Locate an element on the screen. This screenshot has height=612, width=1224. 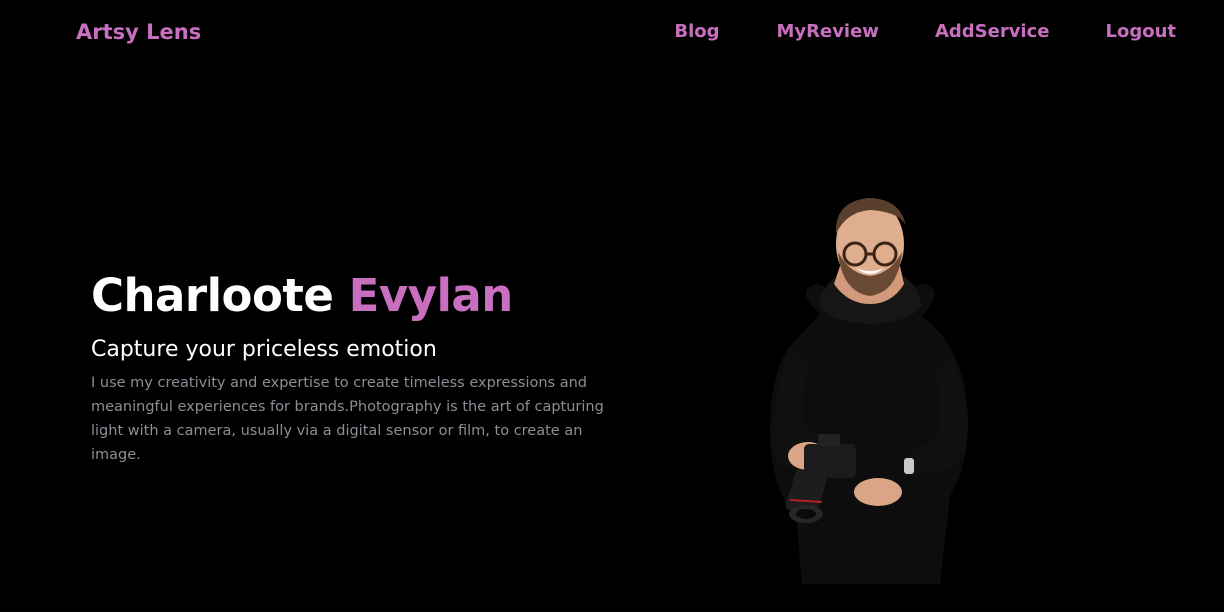
nav-link-logout: Logout is located at coordinates (1140, 31).